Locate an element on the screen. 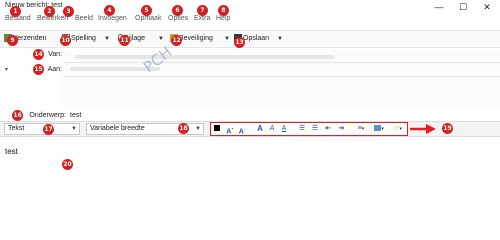 This screenshot has width=500, height=240. emoji-icon: ☺▾ is located at coordinates (397, 129).